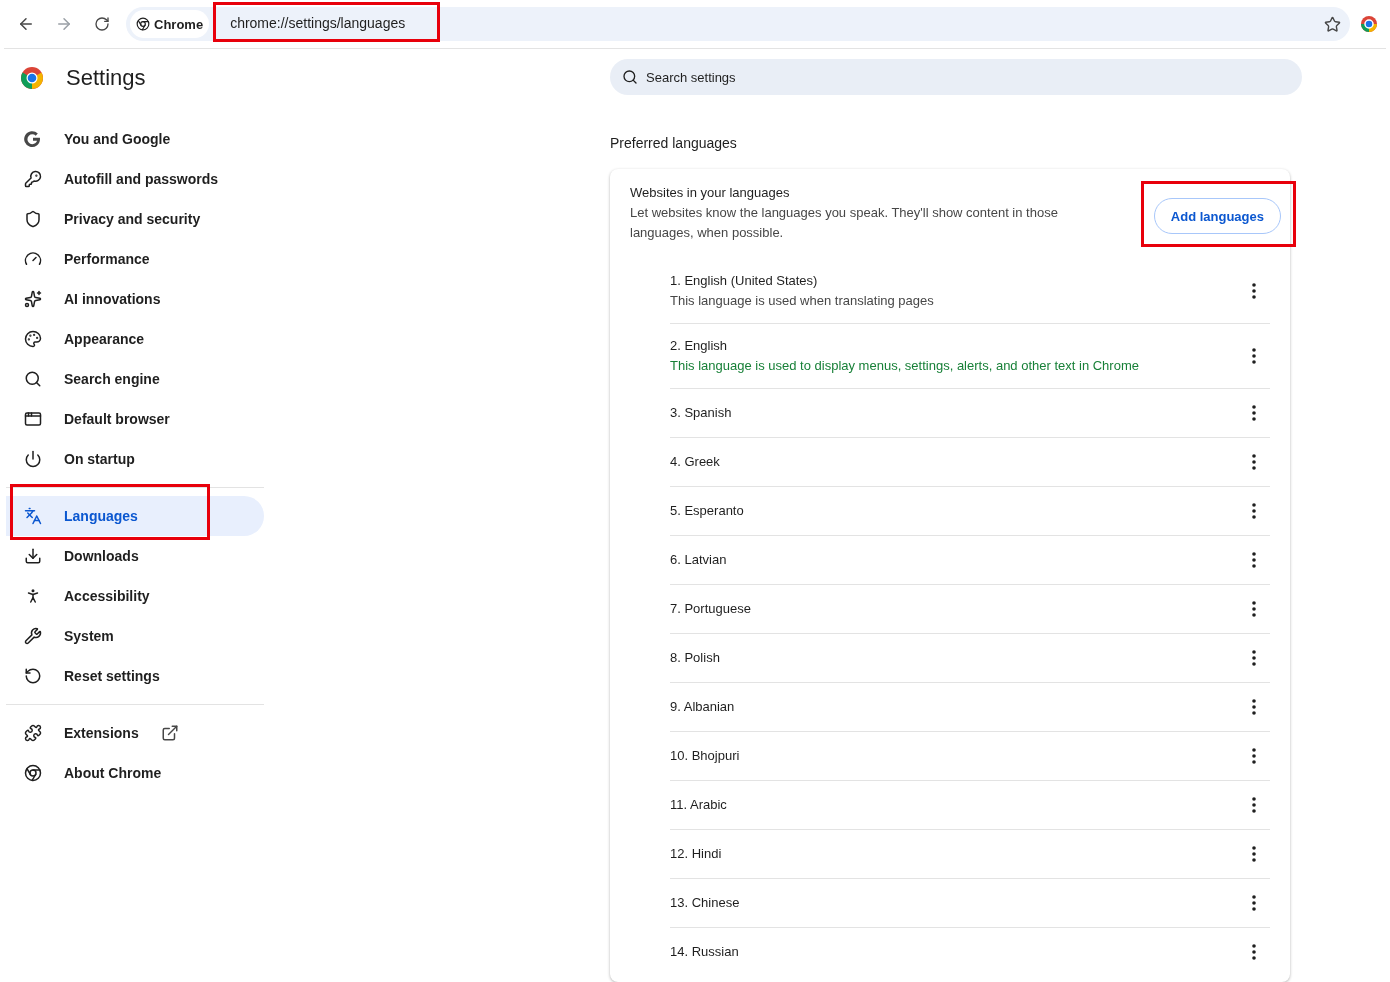 This screenshot has height=982, width=1390. Describe the element at coordinates (33, 556) in the screenshot. I see `download-icon` at that location.